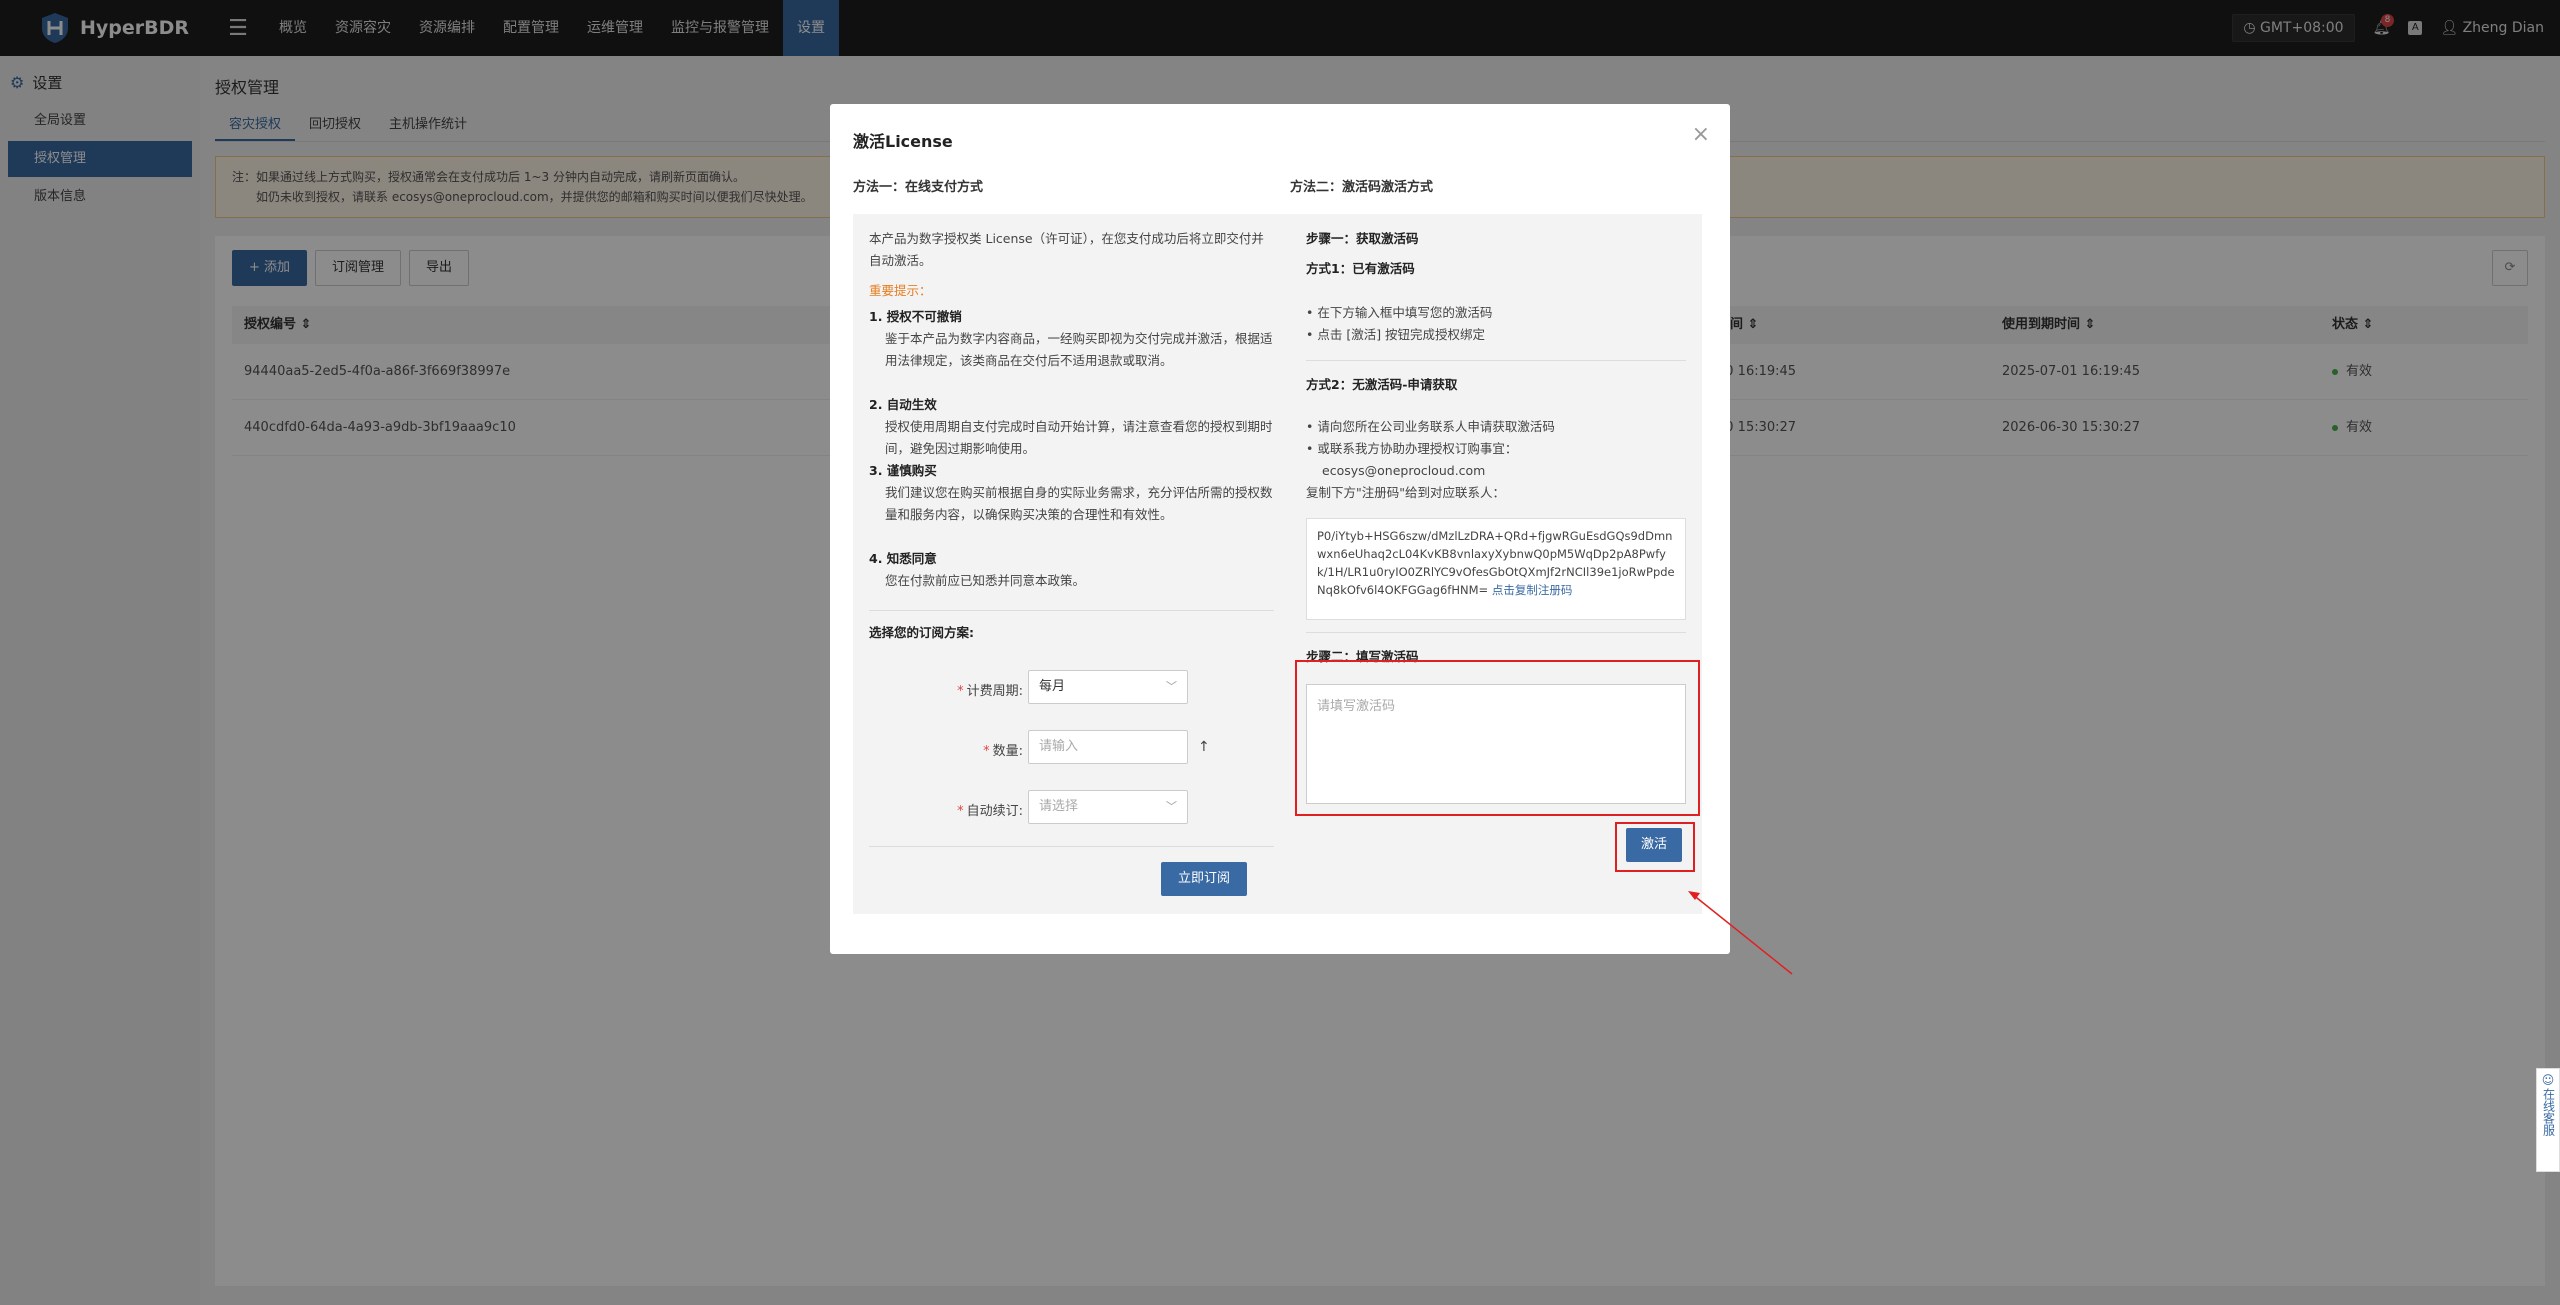  I want to click on important-label: 重要提示：, so click(900, 290).